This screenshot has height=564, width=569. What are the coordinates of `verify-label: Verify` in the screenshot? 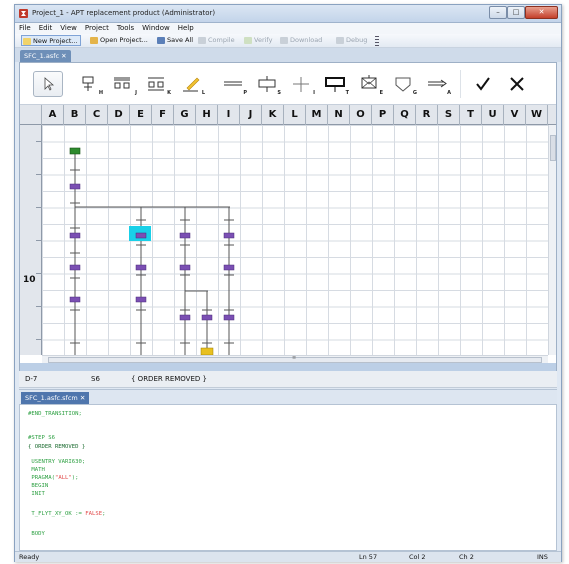 It's located at (263, 40).